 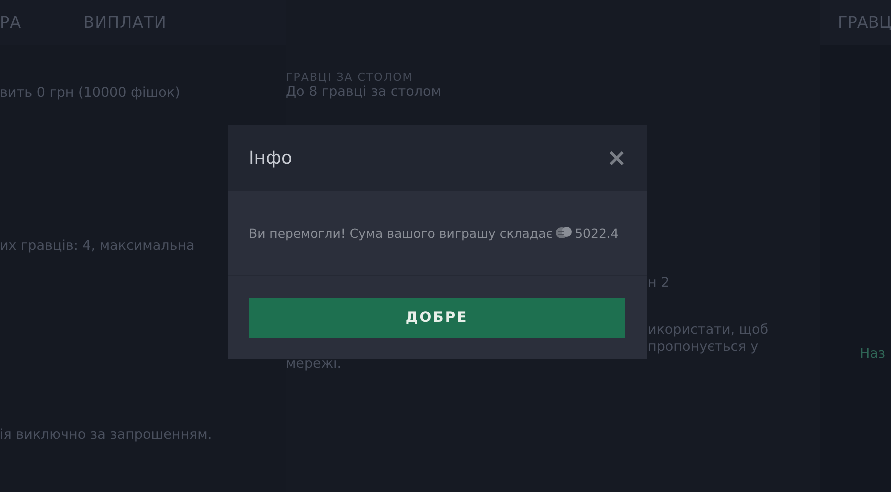 I want to click on message-text: Ви перемогли! Сума вашого виграшу складає, so click(x=401, y=233).